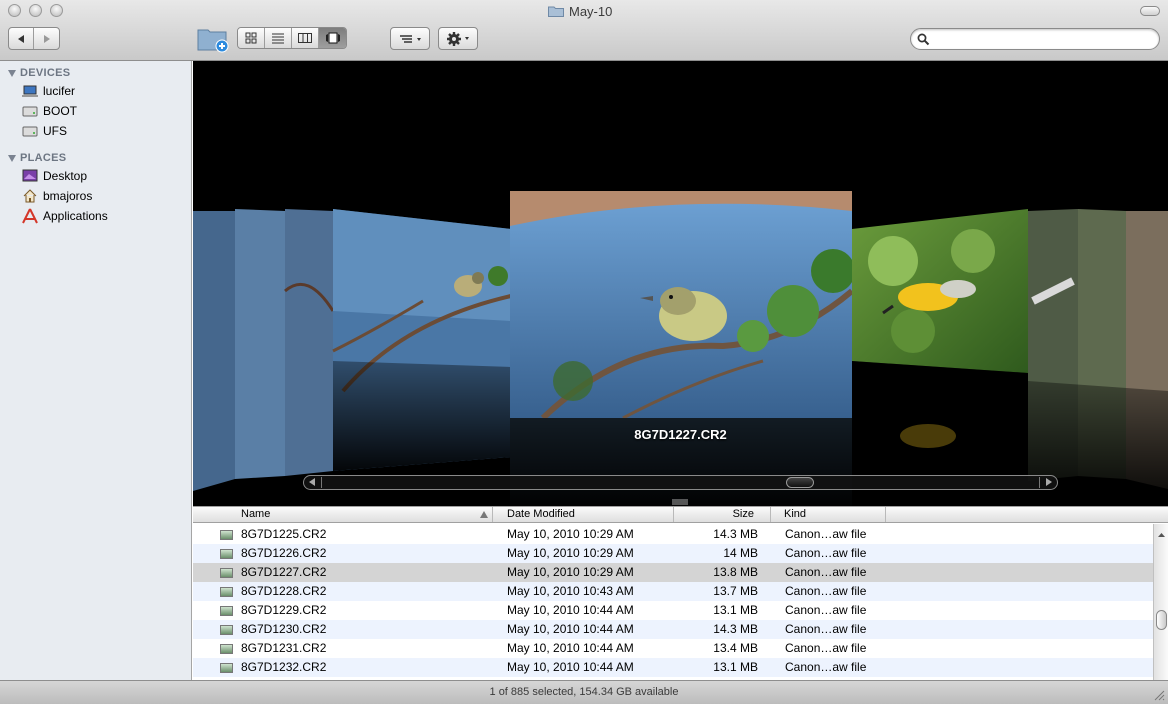 Image resolution: width=1168 pixels, height=704 pixels. What do you see at coordinates (56, 10) in the screenshot?
I see `zoom-button` at bounding box center [56, 10].